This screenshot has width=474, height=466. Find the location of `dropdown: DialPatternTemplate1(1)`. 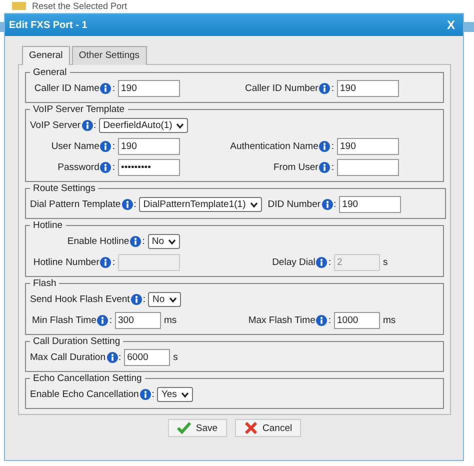

dropdown: DialPatternTemplate1(1) is located at coordinates (200, 204).